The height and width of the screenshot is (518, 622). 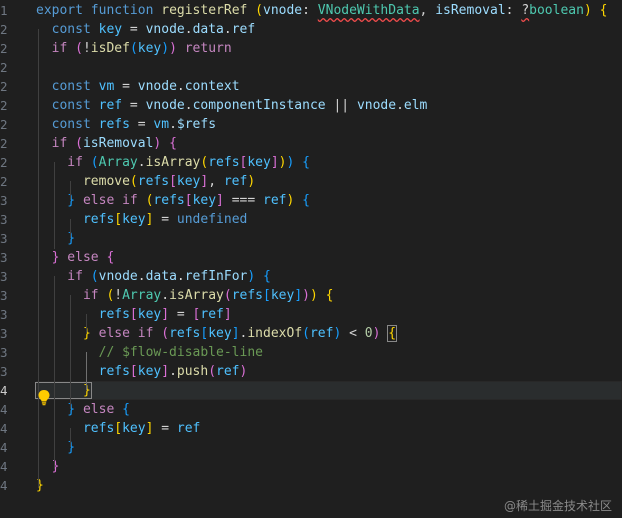 What do you see at coordinates (118, 143) in the screenshot?
I see `code-token: isRemoval` at bounding box center [118, 143].